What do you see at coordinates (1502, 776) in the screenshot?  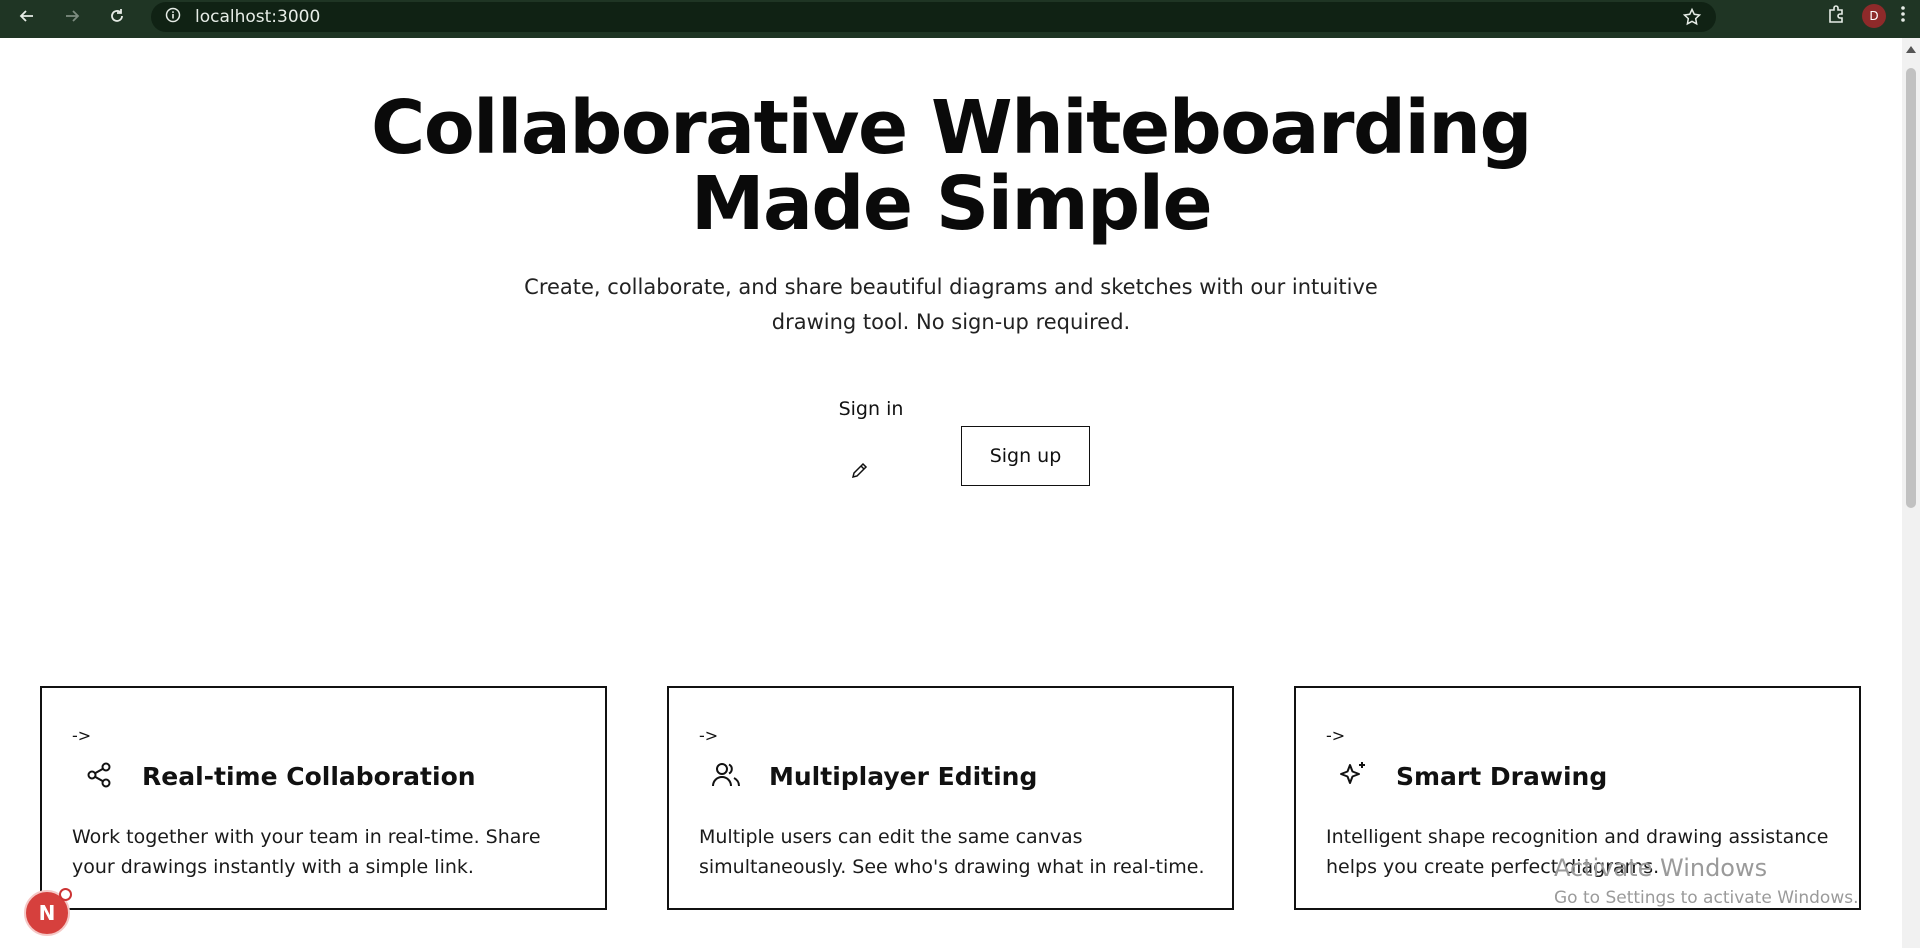 I see `card-title: Smart Drawing` at bounding box center [1502, 776].